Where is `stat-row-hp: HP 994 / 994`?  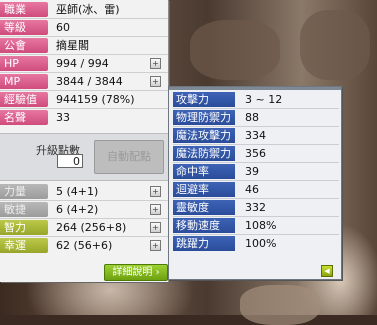
stat-row-hp: HP 994 / 994 is located at coordinates (84, 63).